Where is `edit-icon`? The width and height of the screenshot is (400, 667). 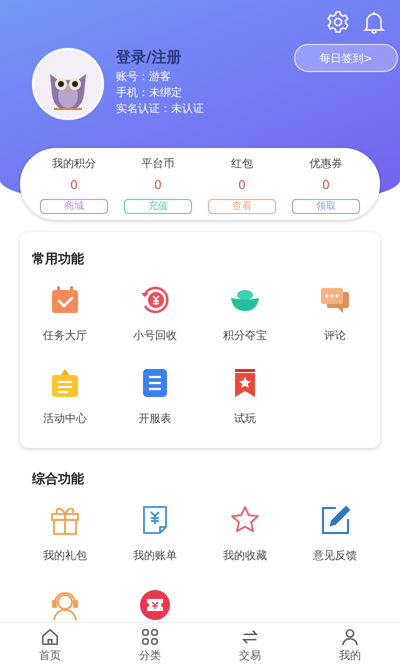 edit-icon is located at coordinates (335, 520).